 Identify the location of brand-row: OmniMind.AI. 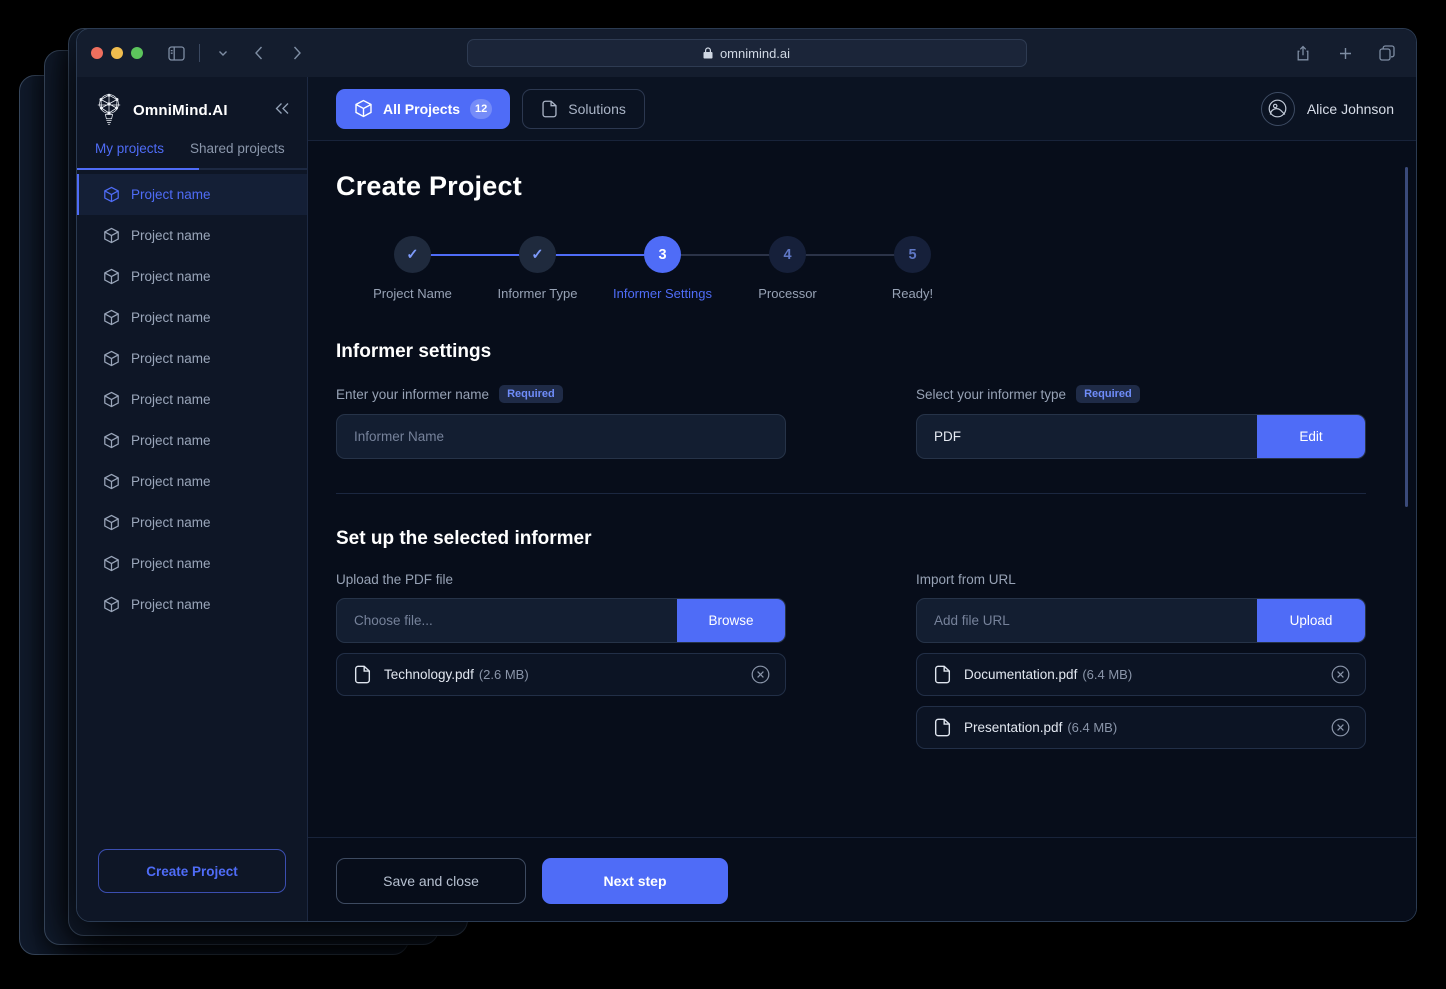
(192, 109).